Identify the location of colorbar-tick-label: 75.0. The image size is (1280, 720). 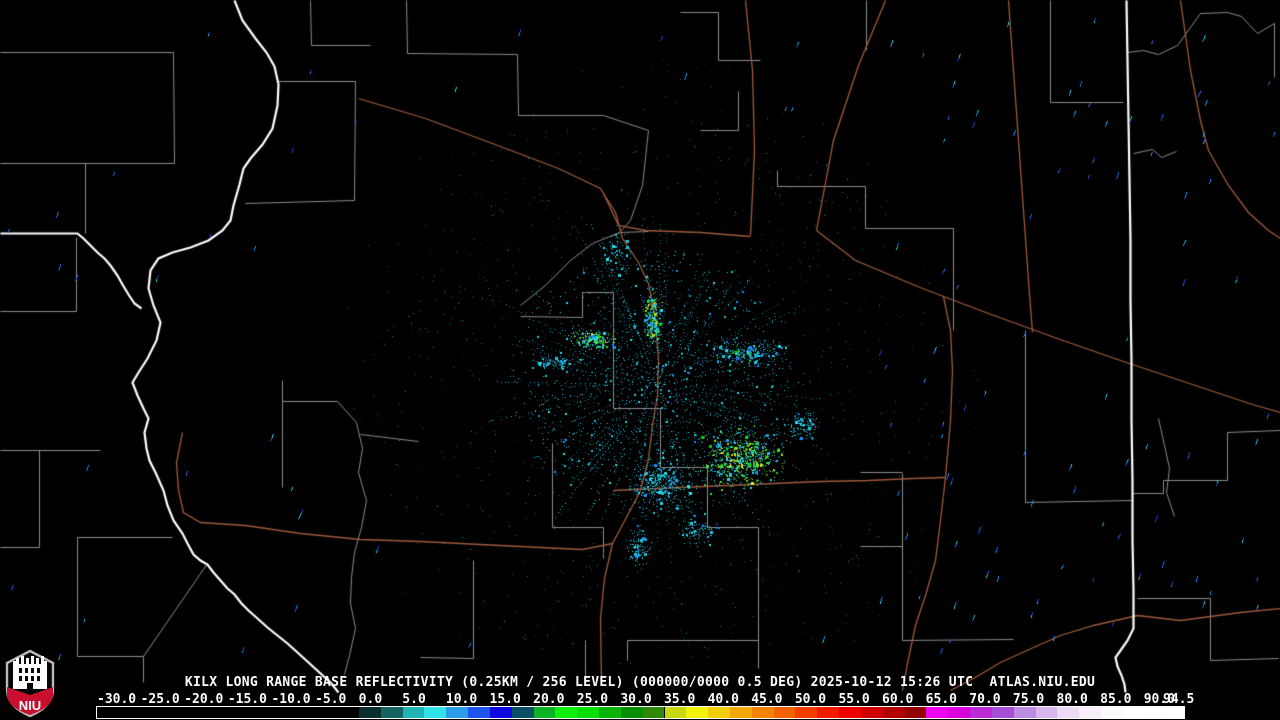
(1028, 699).